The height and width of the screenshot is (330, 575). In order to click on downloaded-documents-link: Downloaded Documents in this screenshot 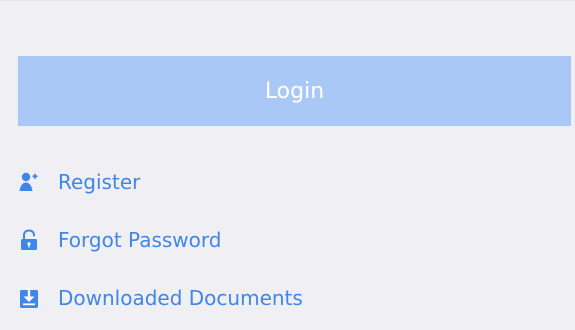, I will do `click(160, 298)`.